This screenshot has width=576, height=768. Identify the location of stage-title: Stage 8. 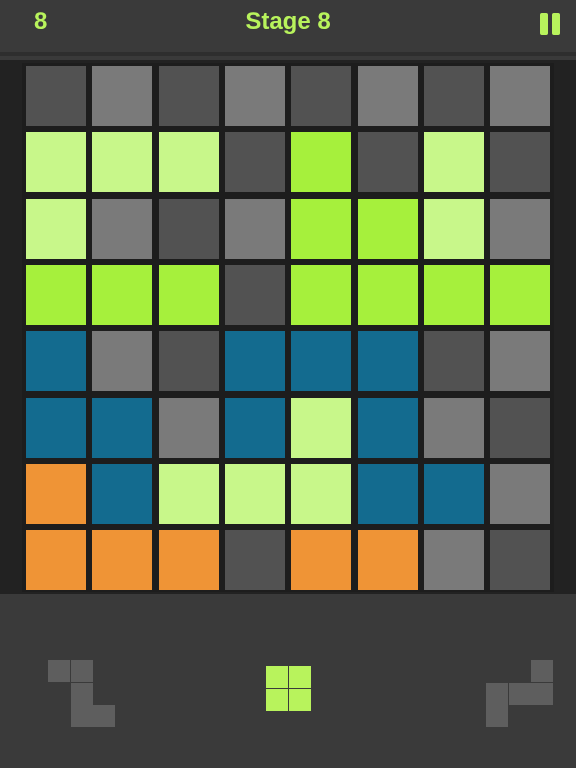
(288, 21).